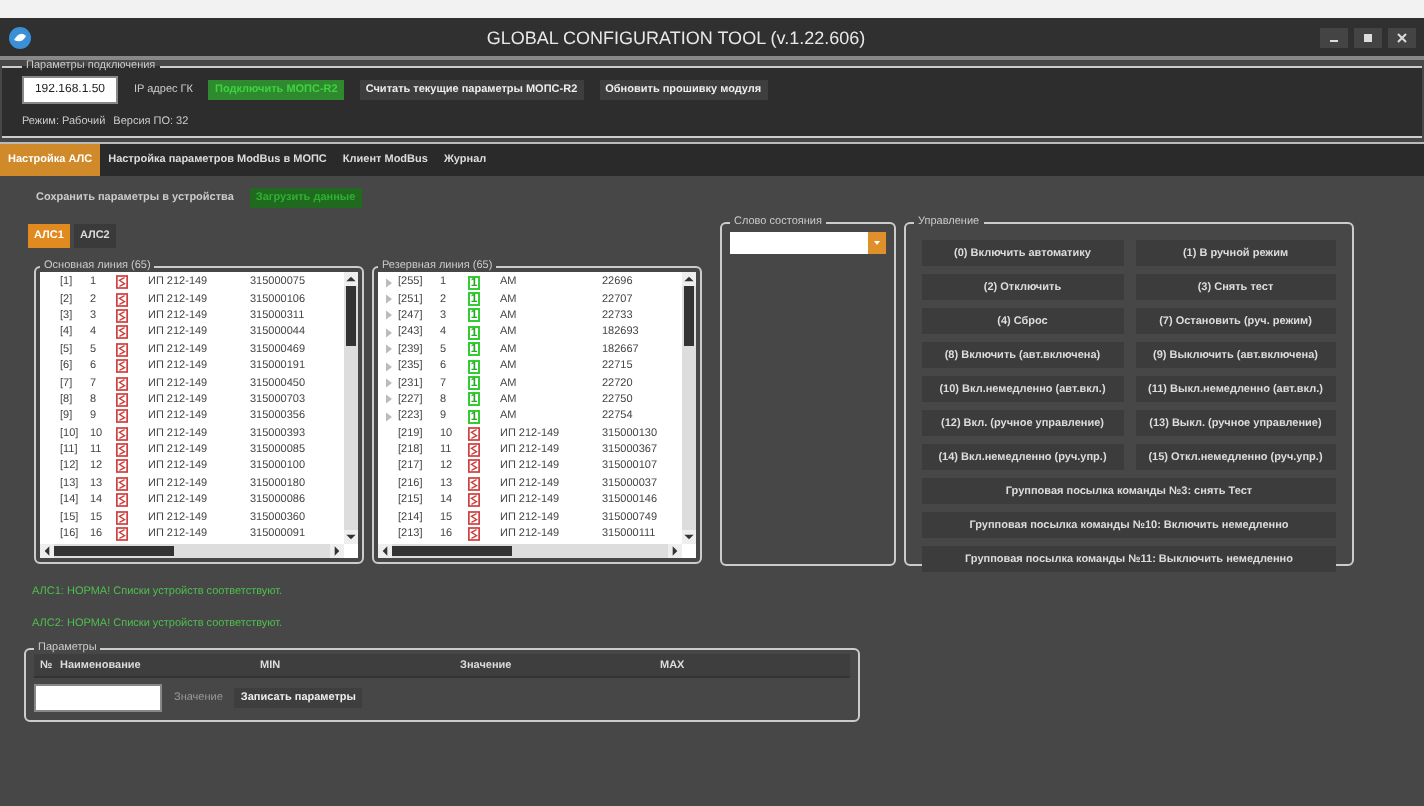 This screenshot has width=1424, height=806. What do you see at coordinates (1402, 37) in the screenshot?
I see `close-icon` at bounding box center [1402, 37].